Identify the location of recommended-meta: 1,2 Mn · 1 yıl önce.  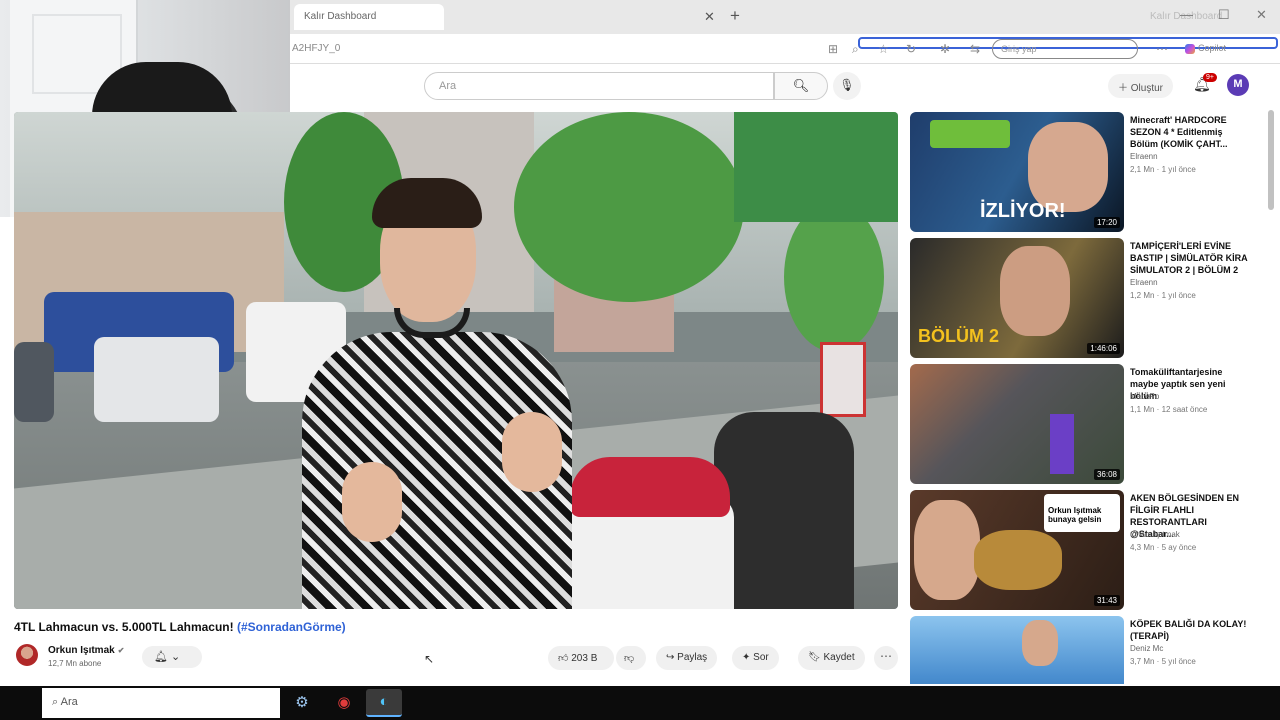
(1163, 295).